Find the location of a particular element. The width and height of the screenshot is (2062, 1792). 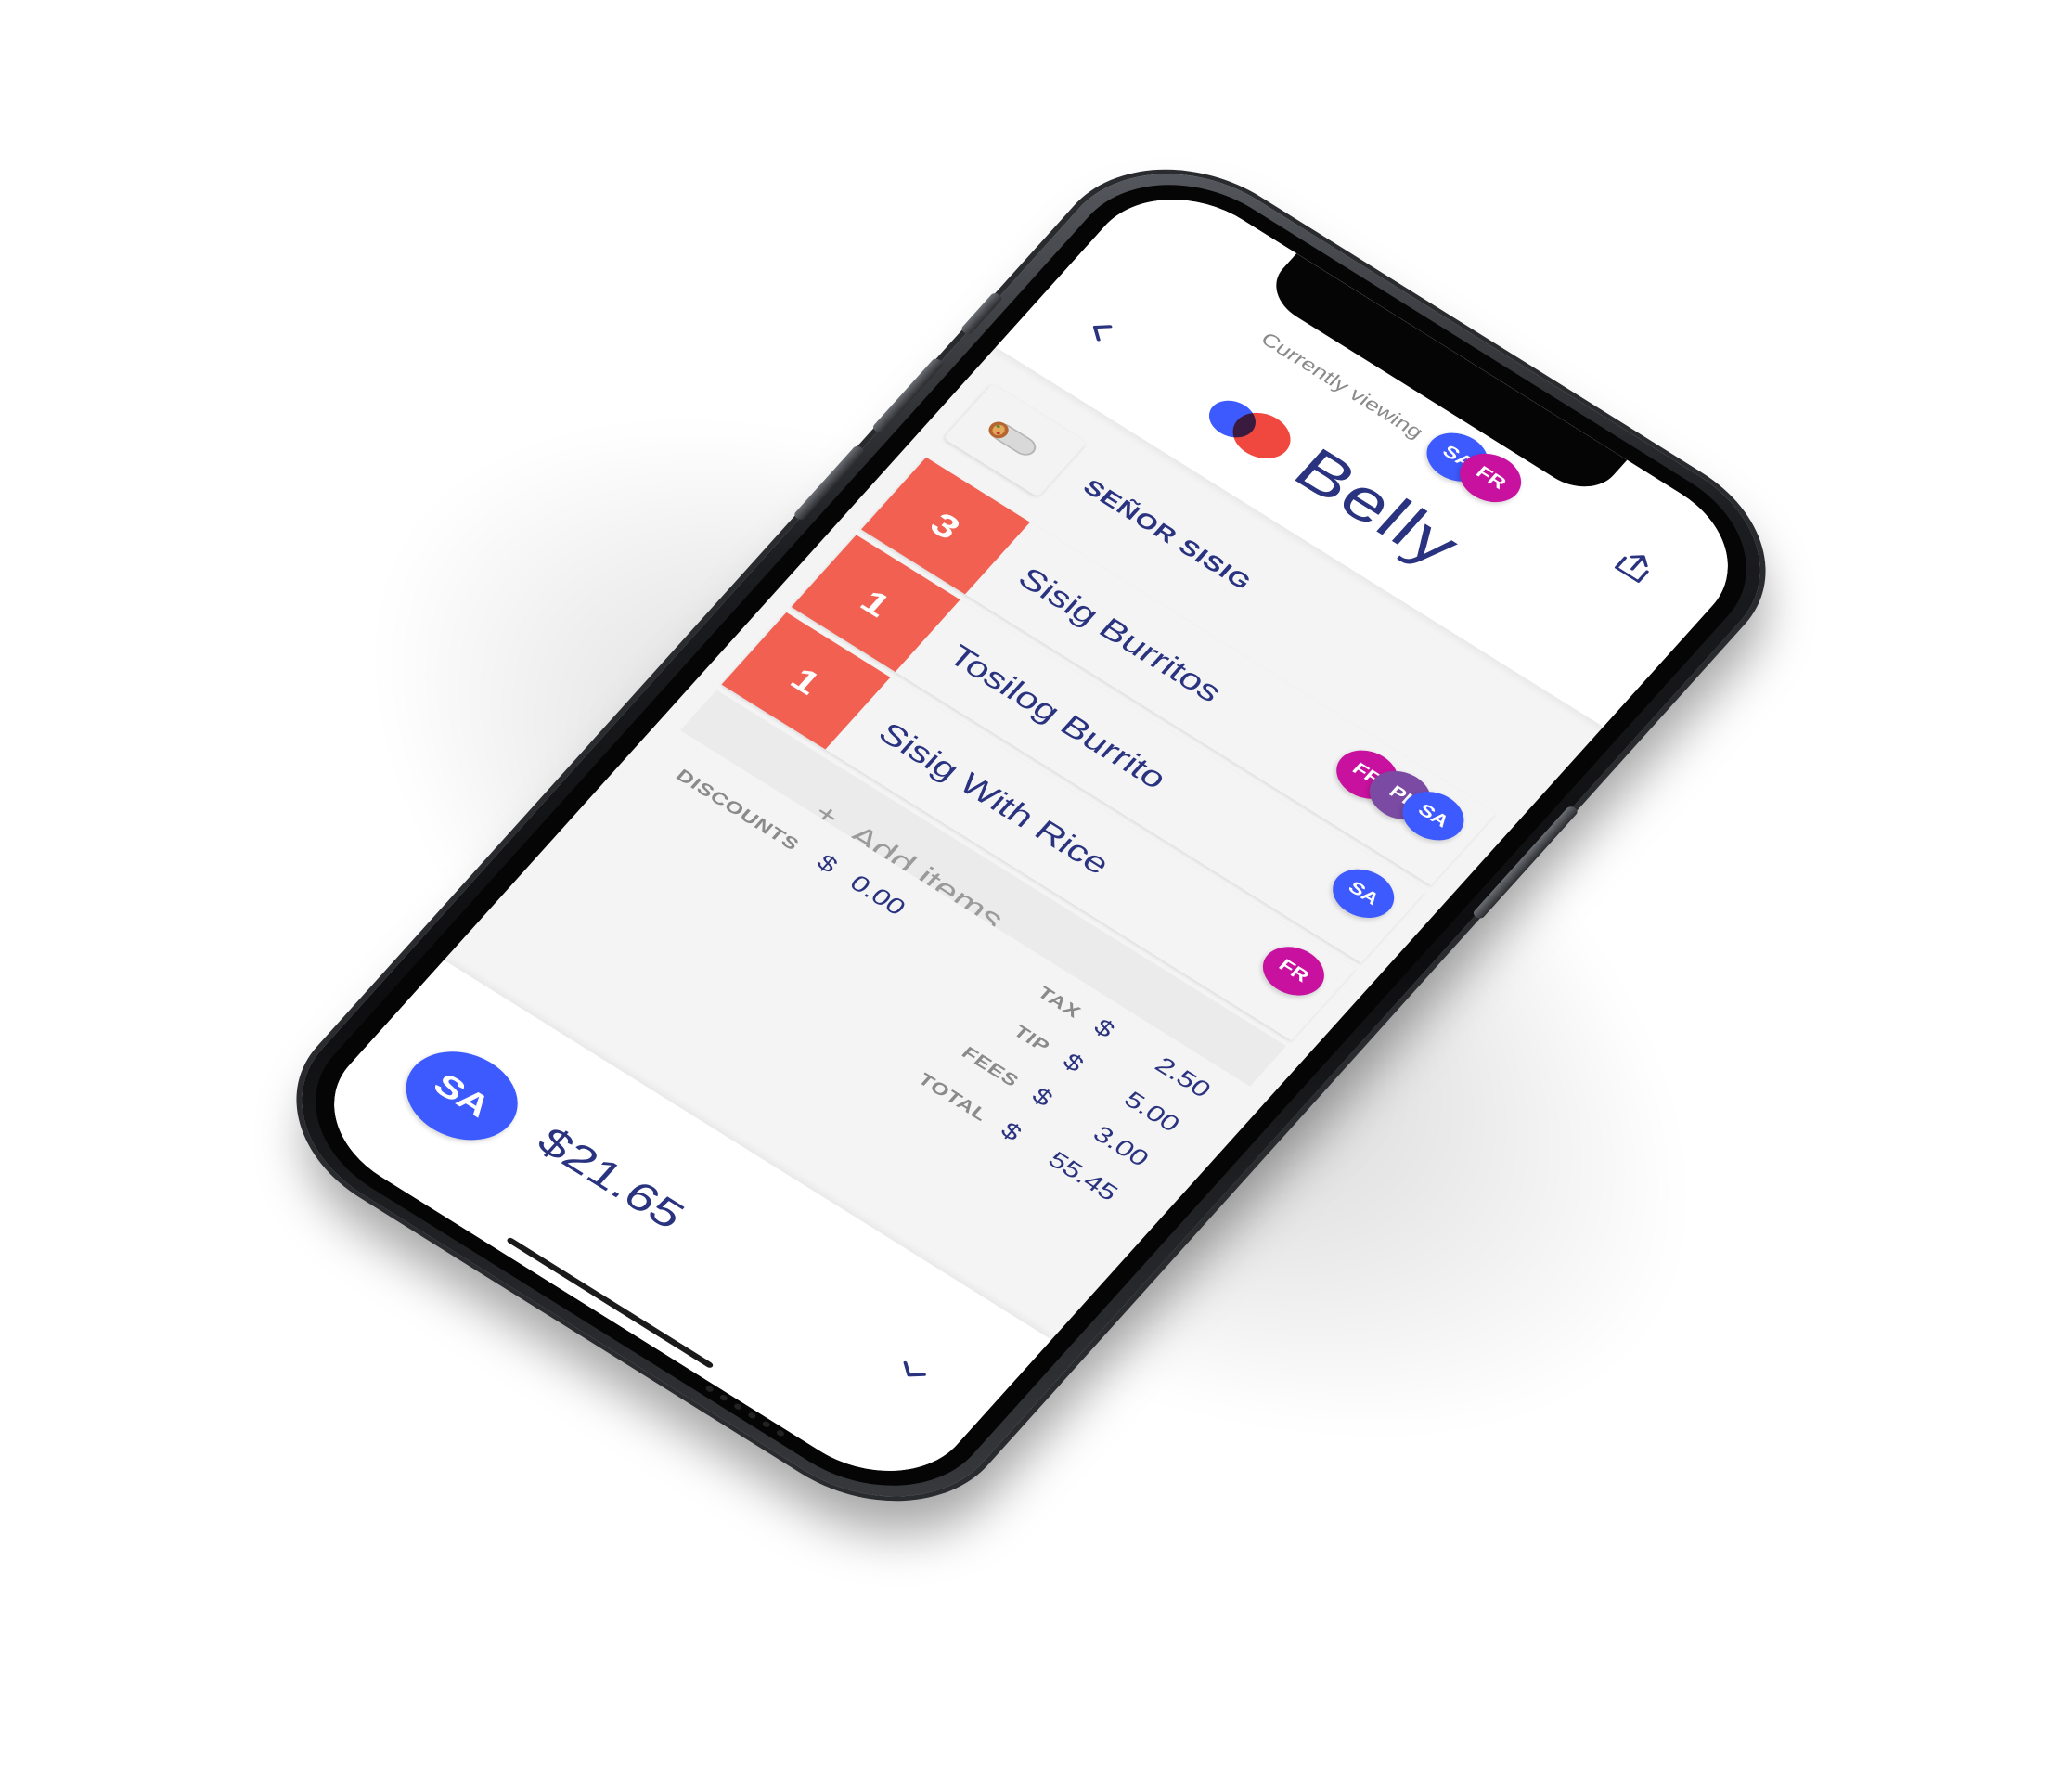

restaurant-thumbnail is located at coordinates (1015, 440).